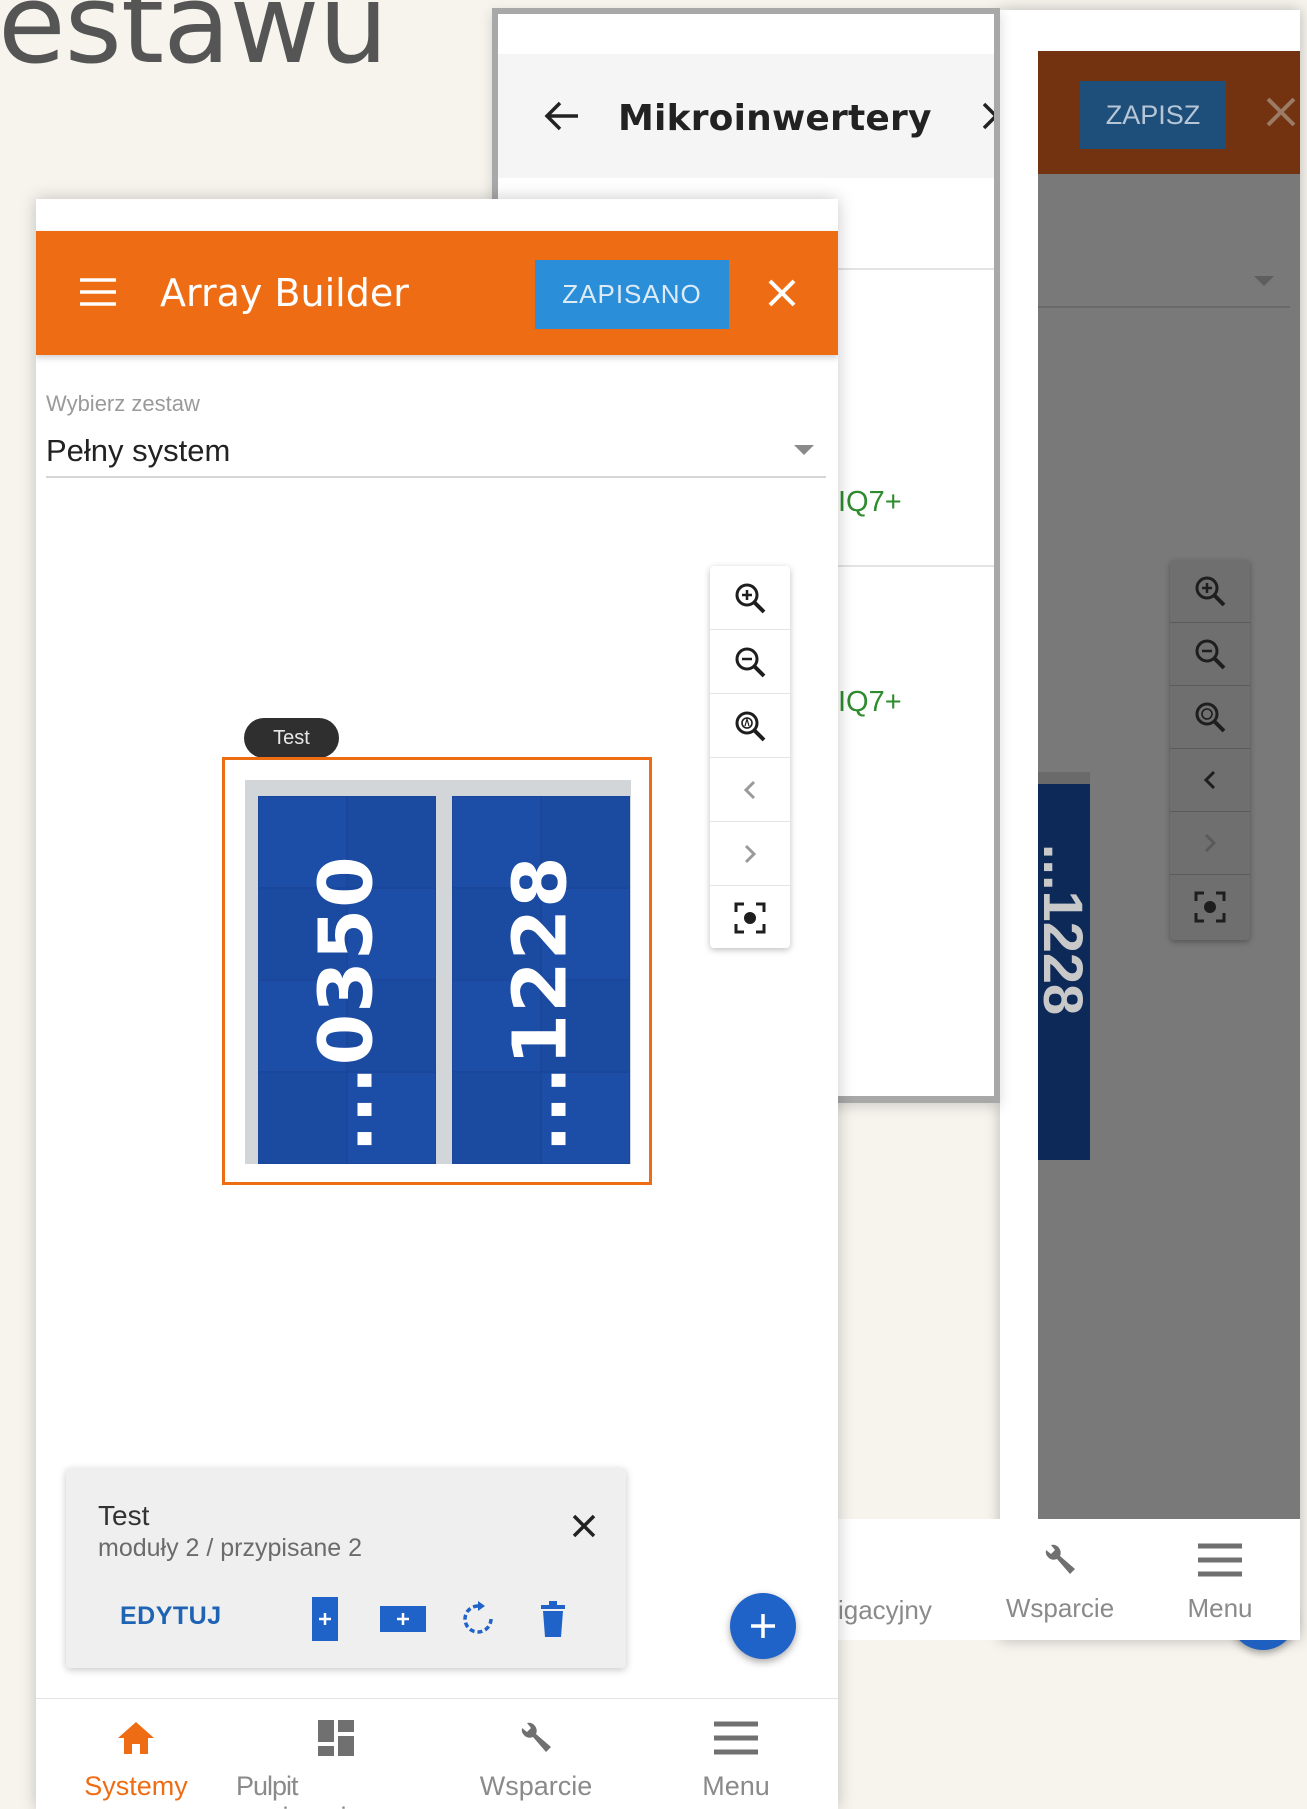 The height and width of the screenshot is (1809, 1307). Describe the element at coordinates (1281, 112) in the screenshot. I see `back-close-icon` at that location.